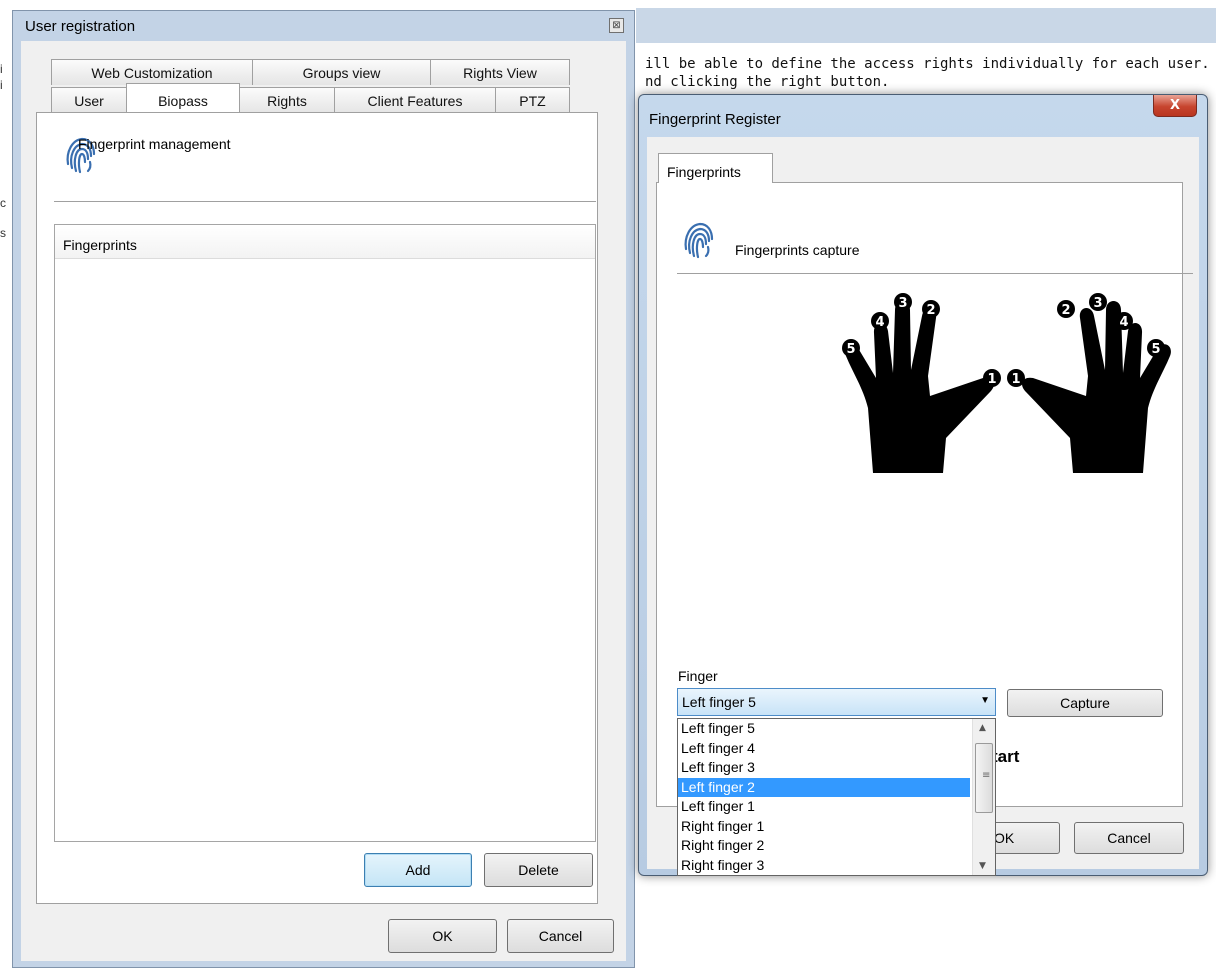  Describe the element at coordinates (1096, 387) in the screenshot. I see `right-hand-shape` at that location.